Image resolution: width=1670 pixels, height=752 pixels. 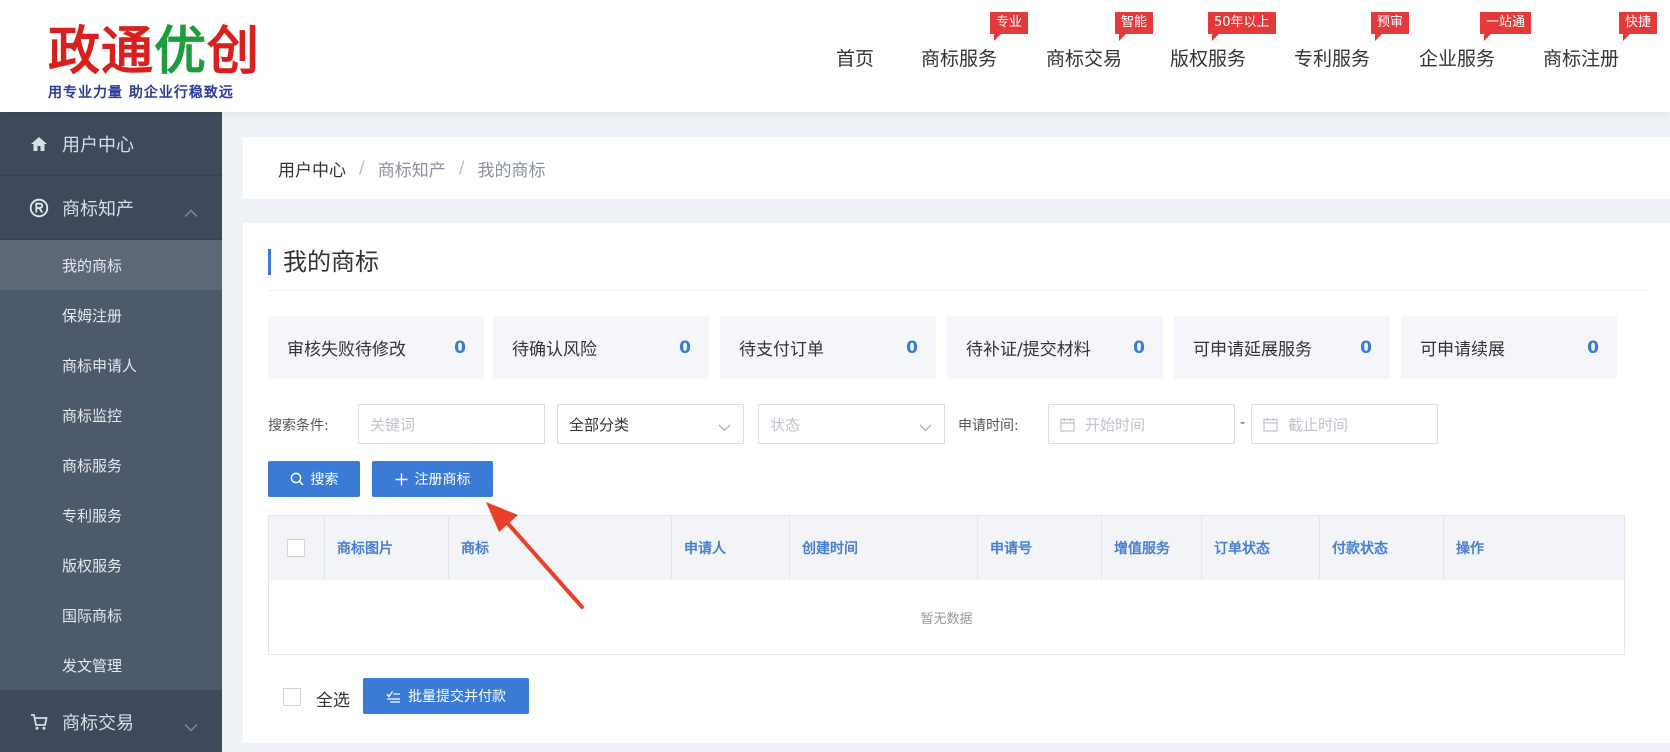 What do you see at coordinates (401, 479) in the screenshot?
I see `plus-icon` at bounding box center [401, 479].